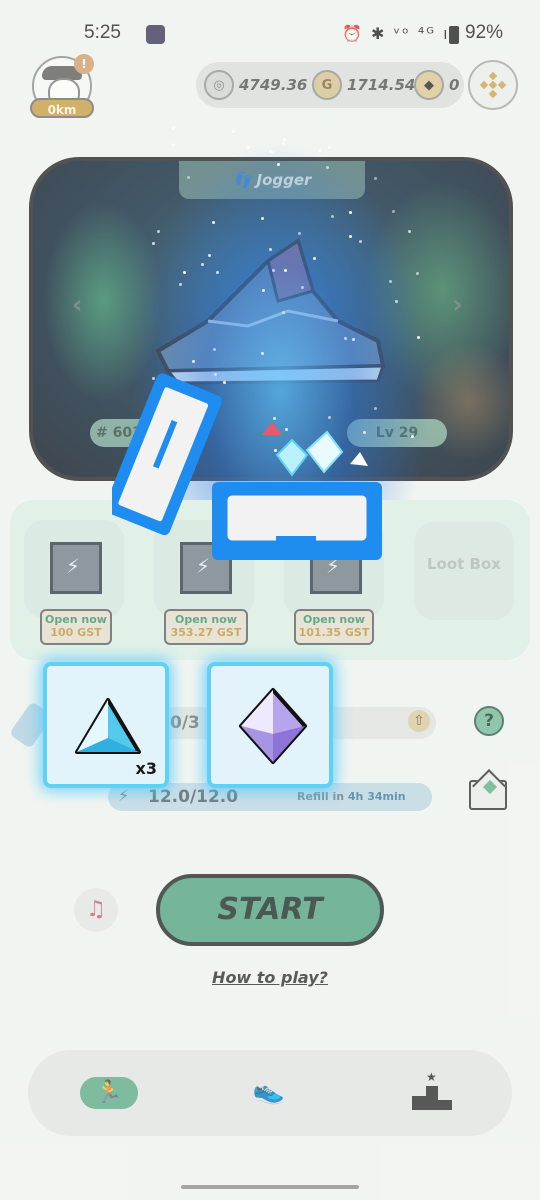  I want to click on reward-card, so click(270, 725).